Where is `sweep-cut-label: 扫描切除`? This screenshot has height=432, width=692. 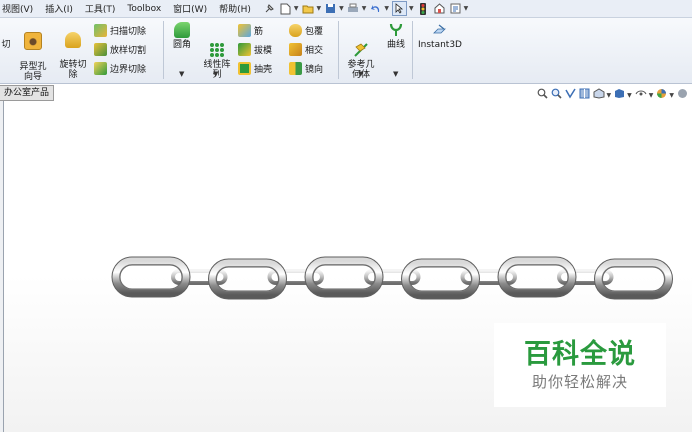 sweep-cut-label: 扫描切除 is located at coordinates (128, 31).